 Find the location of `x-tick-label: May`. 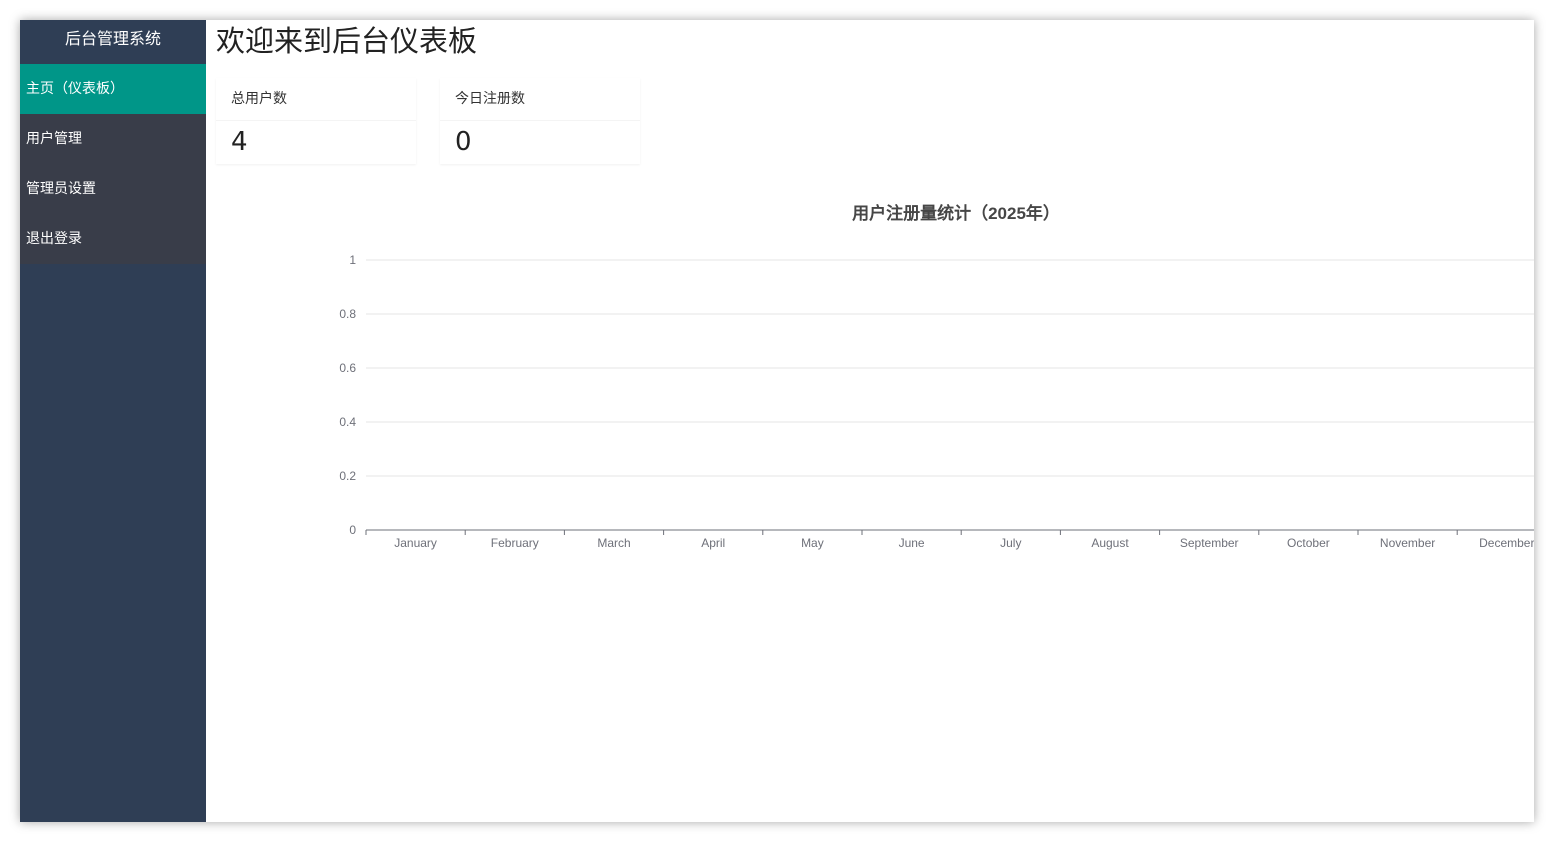

x-tick-label: May is located at coordinates (812, 543).